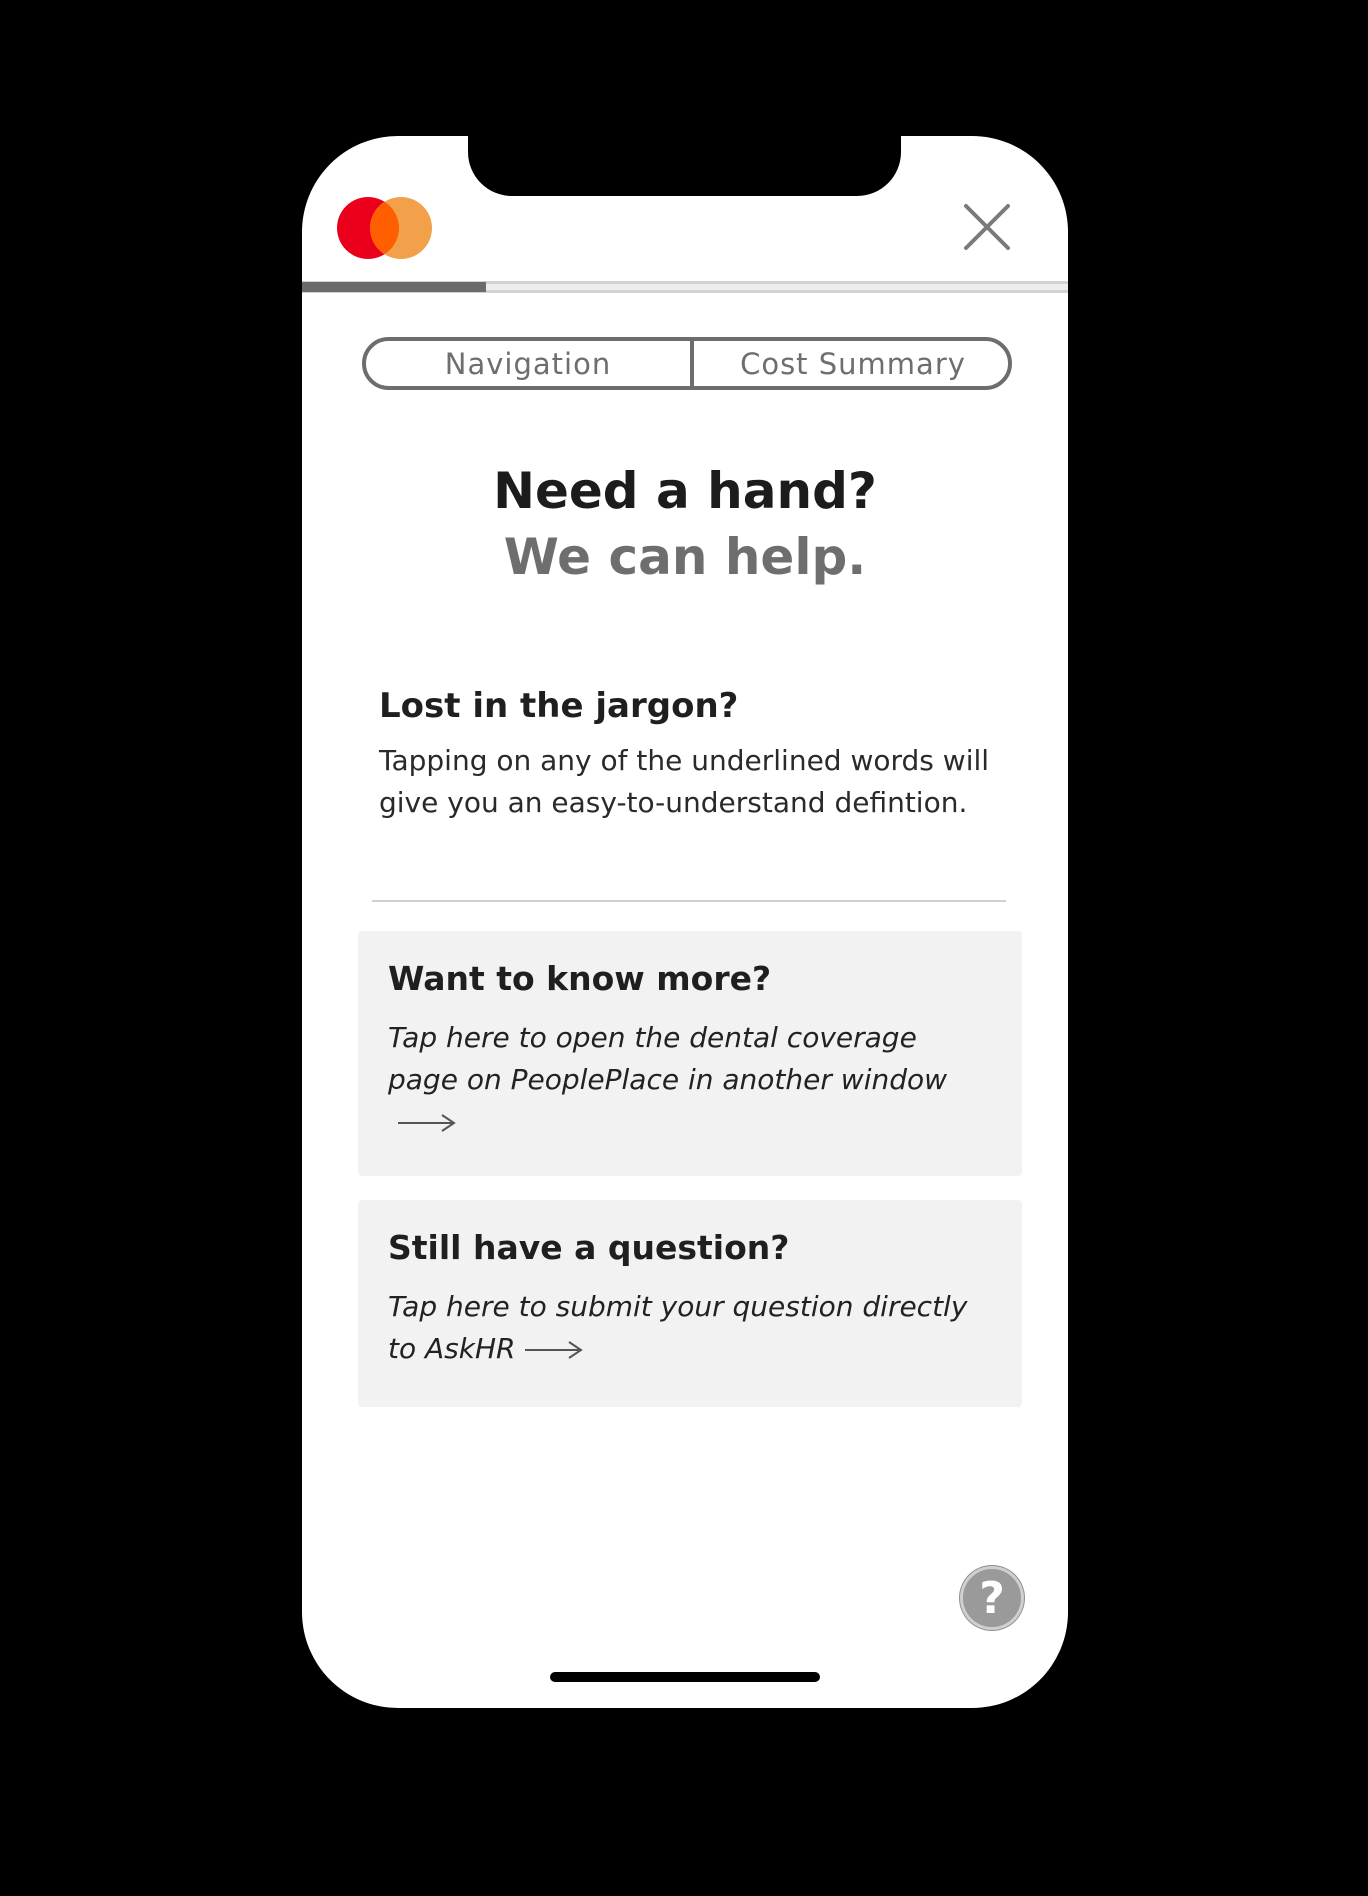  What do you see at coordinates (589, 1247) in the screenshot?
I see `ask-question-title: Still have a question?` at bounding box center [589, 1247].